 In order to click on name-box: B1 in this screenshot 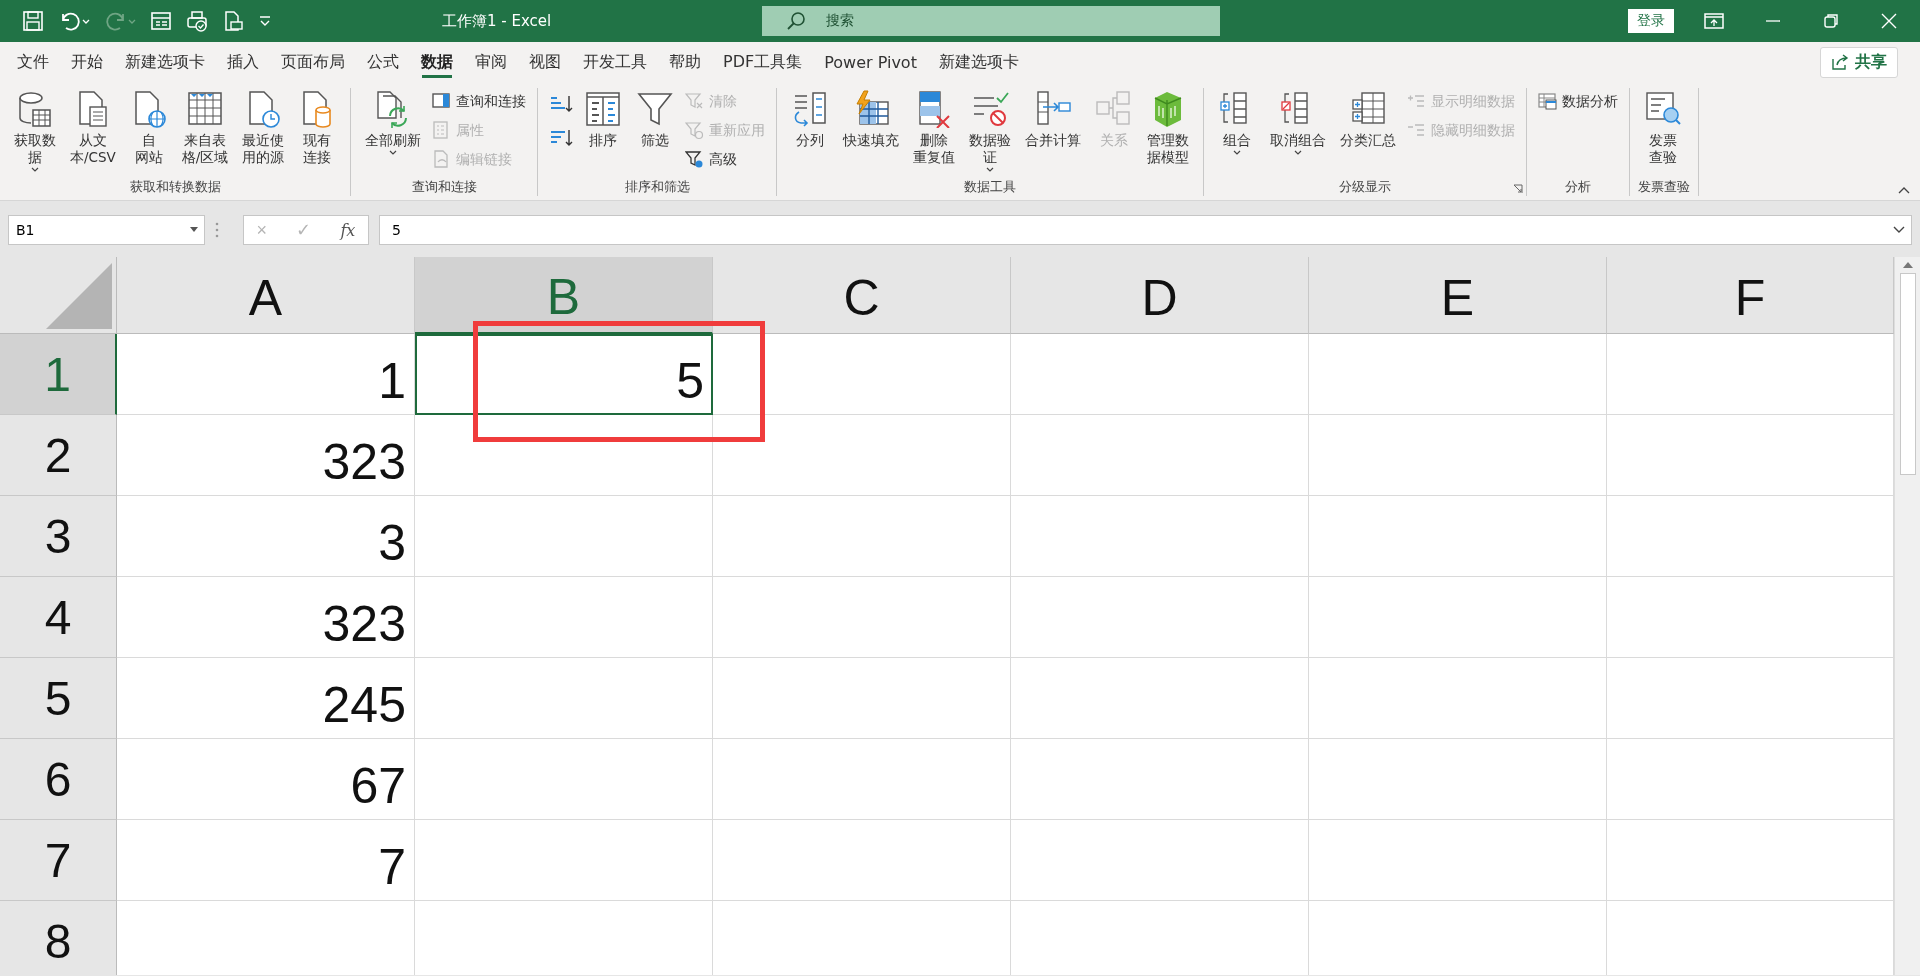, I will do `click(106, 230)`.